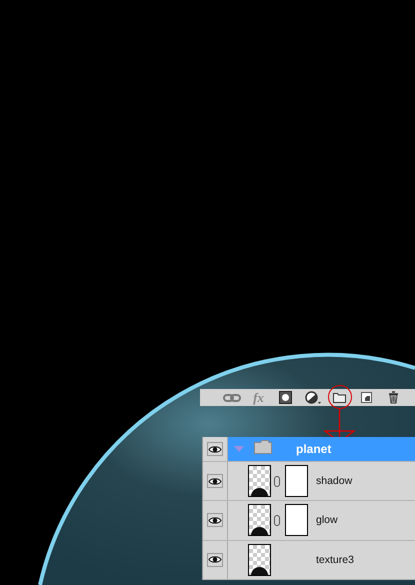 The height and width of the screenshot is (585, 415). I want to click on trash-icon, so click(393, 397).